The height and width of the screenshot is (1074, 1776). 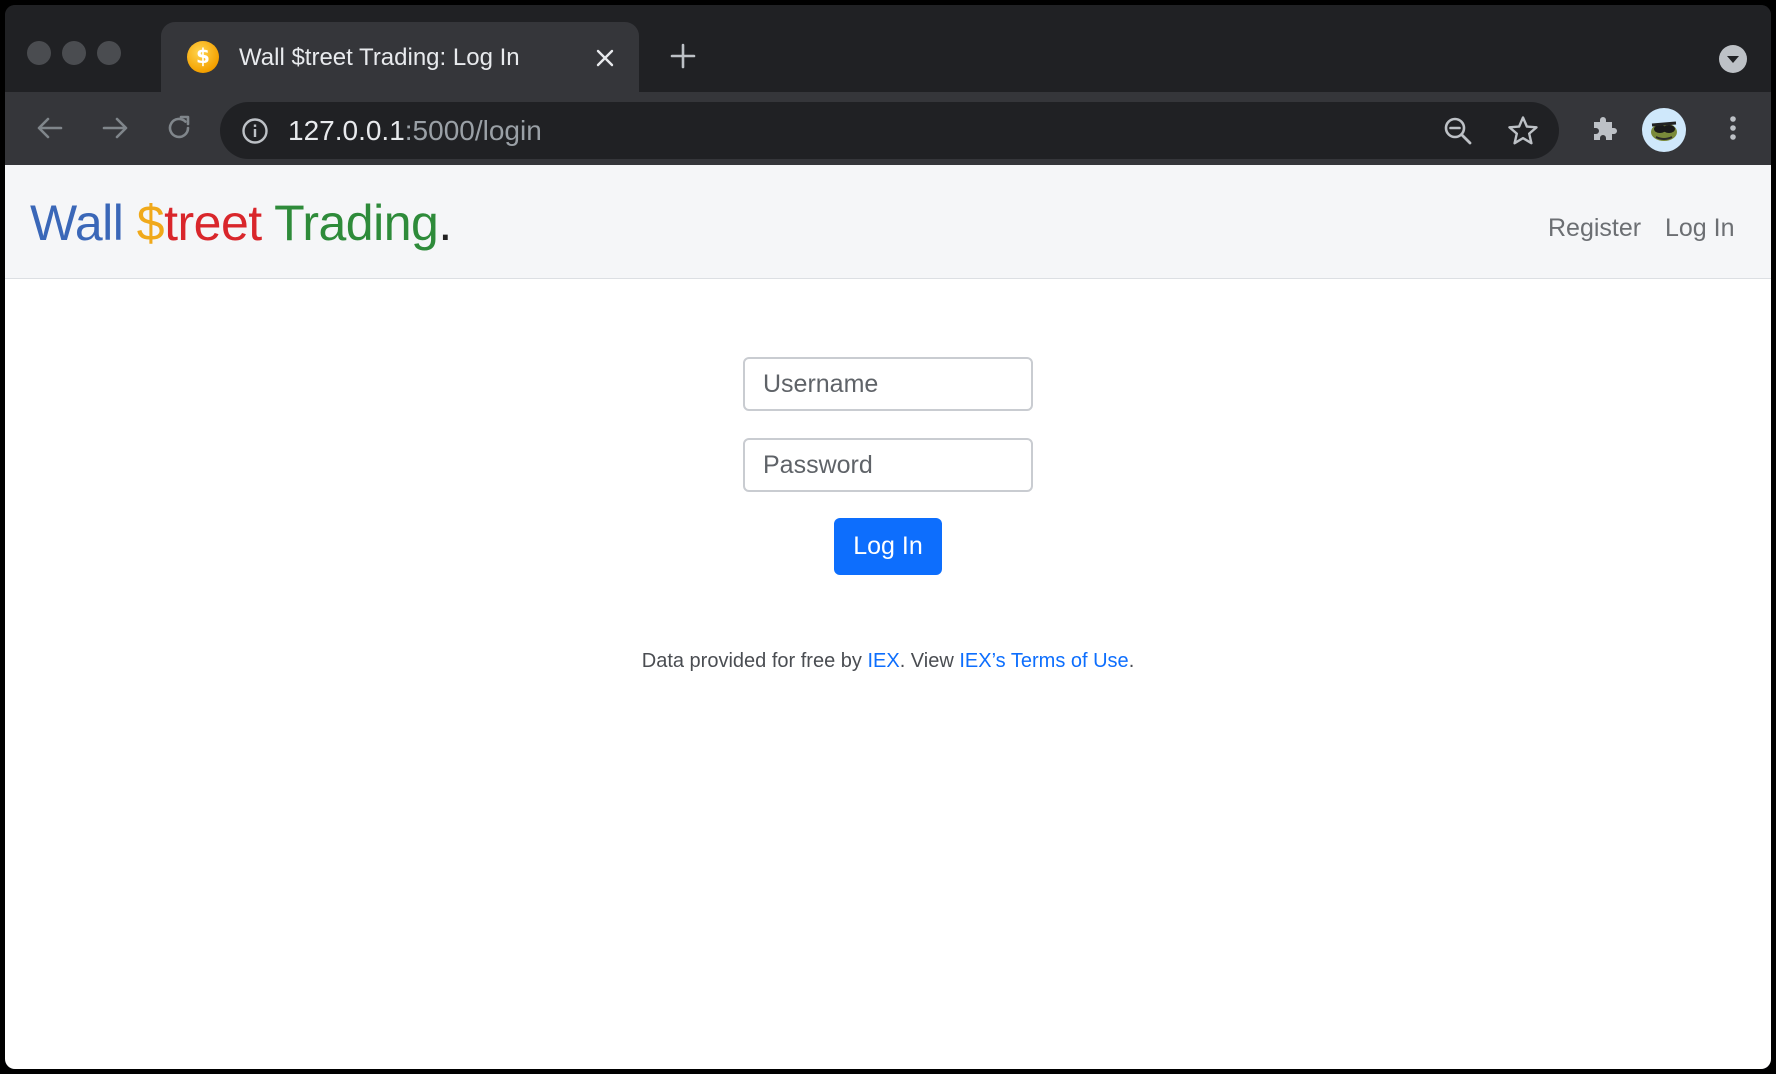 I want to click on browser-toolbar: 127.0.0.1:5000/login, so click(x=888, y=128).